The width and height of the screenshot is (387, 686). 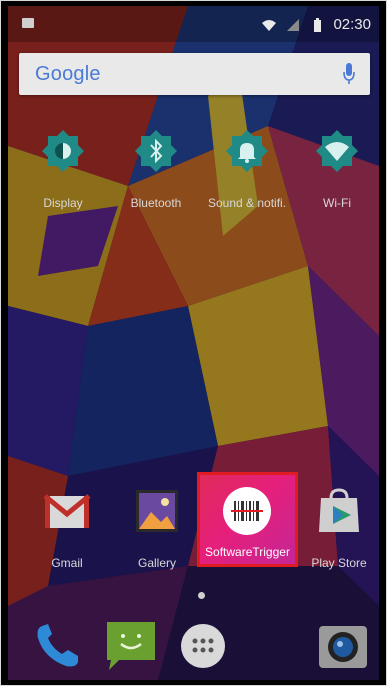 I want to click on phone-icon, so click(x=58, y=646).